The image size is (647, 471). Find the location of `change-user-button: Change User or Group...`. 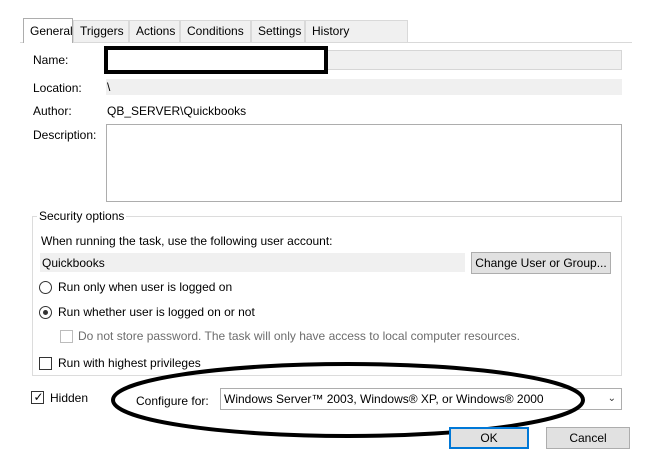

change-user-button: Change User or Group... is located at coordinates (541, 263).